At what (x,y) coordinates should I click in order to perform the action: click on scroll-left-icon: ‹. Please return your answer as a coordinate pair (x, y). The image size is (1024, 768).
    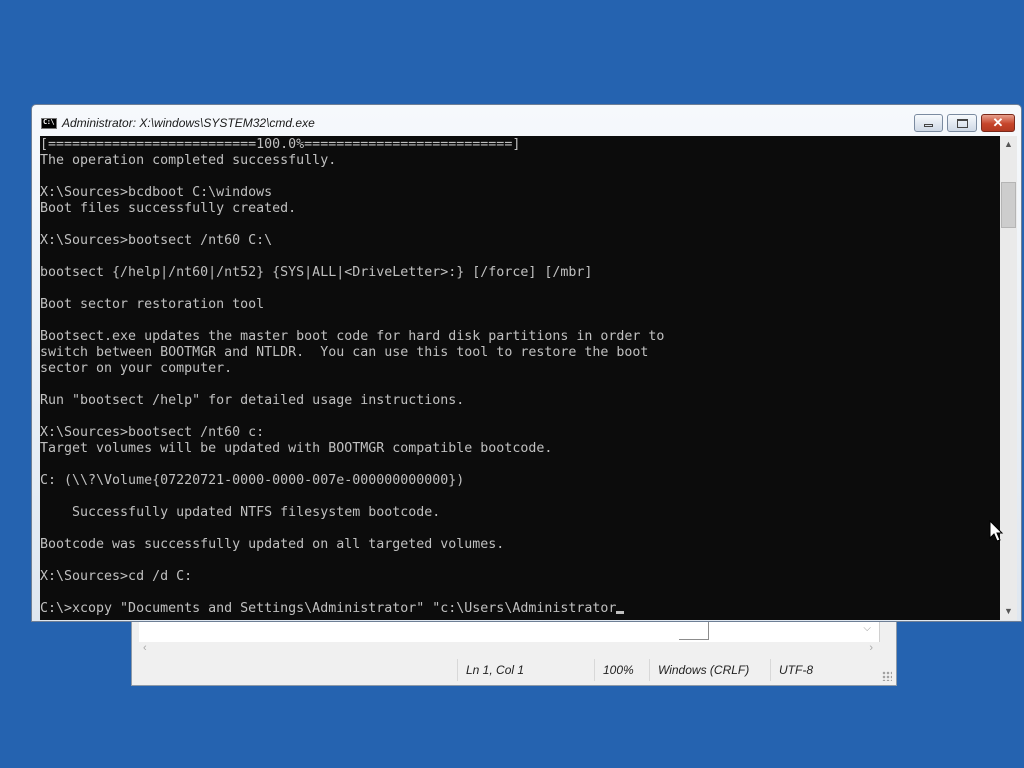
    Looking at the image, I should click on (145, 648).